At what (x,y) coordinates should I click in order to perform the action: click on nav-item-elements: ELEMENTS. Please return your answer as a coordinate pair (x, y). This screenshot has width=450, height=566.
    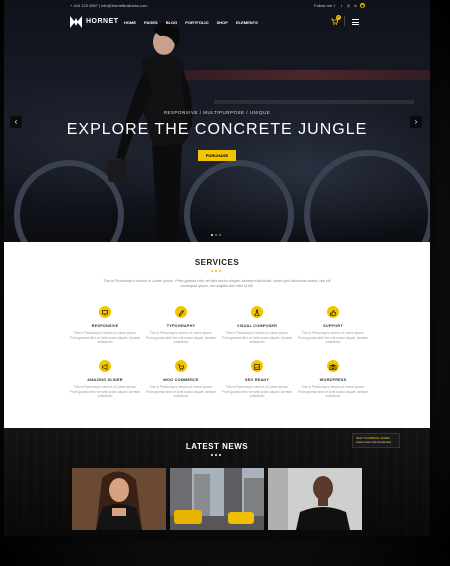
    Looking at the image, I should click on (247, 22).